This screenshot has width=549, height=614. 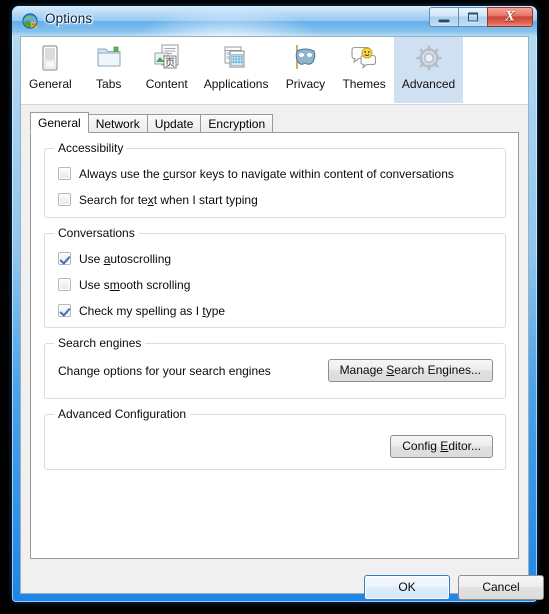 I want to click on category-tab-privacy: Privacy, so click(x=305, y=70).